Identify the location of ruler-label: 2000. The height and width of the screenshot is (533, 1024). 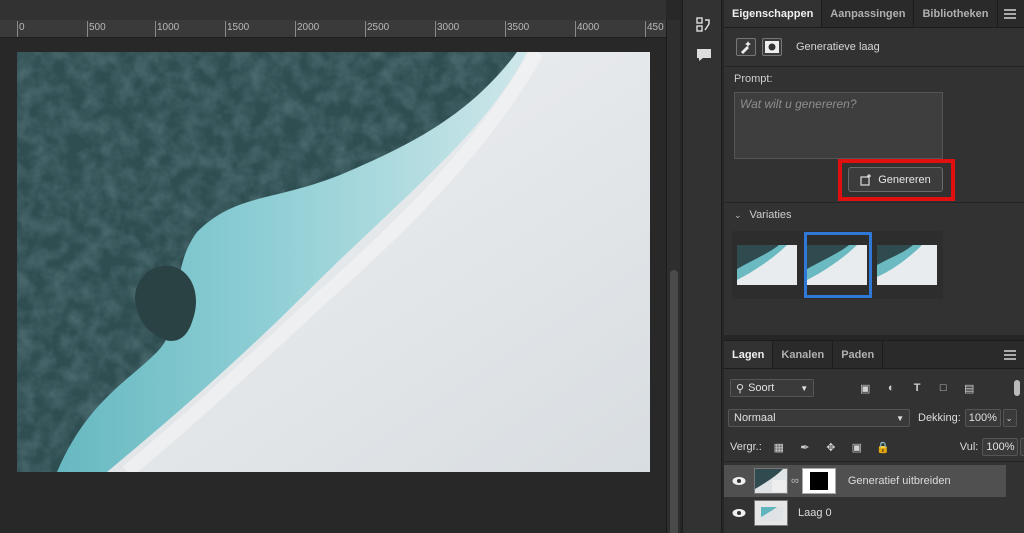
(308, 27).